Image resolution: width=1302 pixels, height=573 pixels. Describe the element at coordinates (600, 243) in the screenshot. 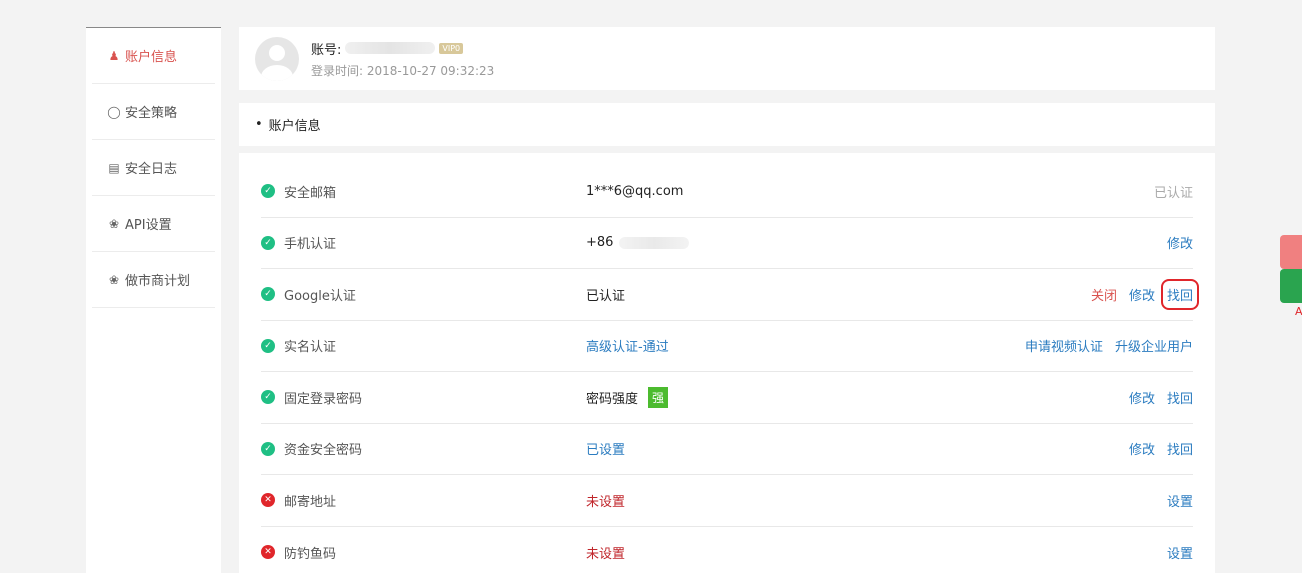

I see `phone-prefix: +86` at that location.